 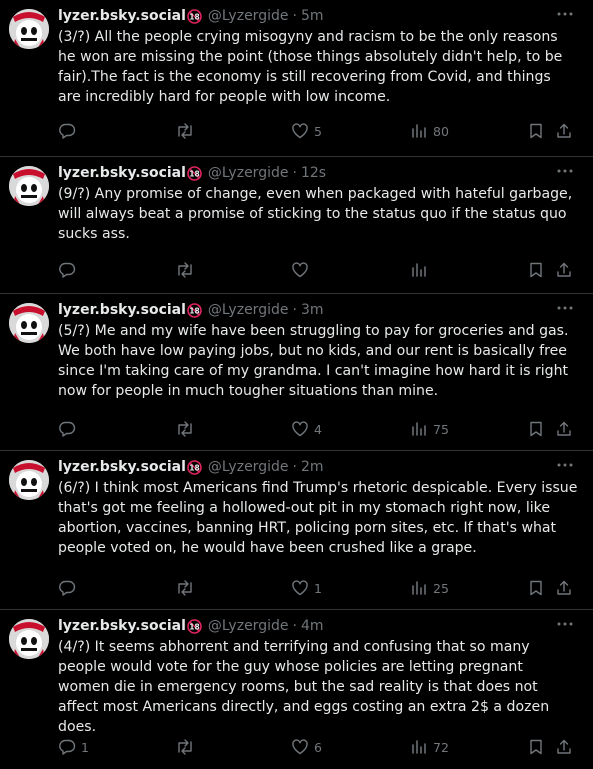 I want to click on repost-arrows-icon, so click(x=185, y=747).